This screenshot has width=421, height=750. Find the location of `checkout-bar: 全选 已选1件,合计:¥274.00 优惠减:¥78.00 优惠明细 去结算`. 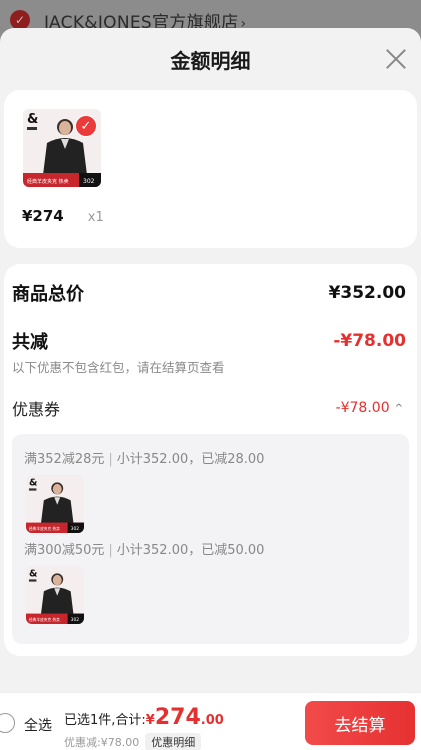

checkout-bar: 全选 已选1件,合计:¥274.00 优惠减:¥78.00 优惠明细 去结算 is located at coordinates (210, 721).